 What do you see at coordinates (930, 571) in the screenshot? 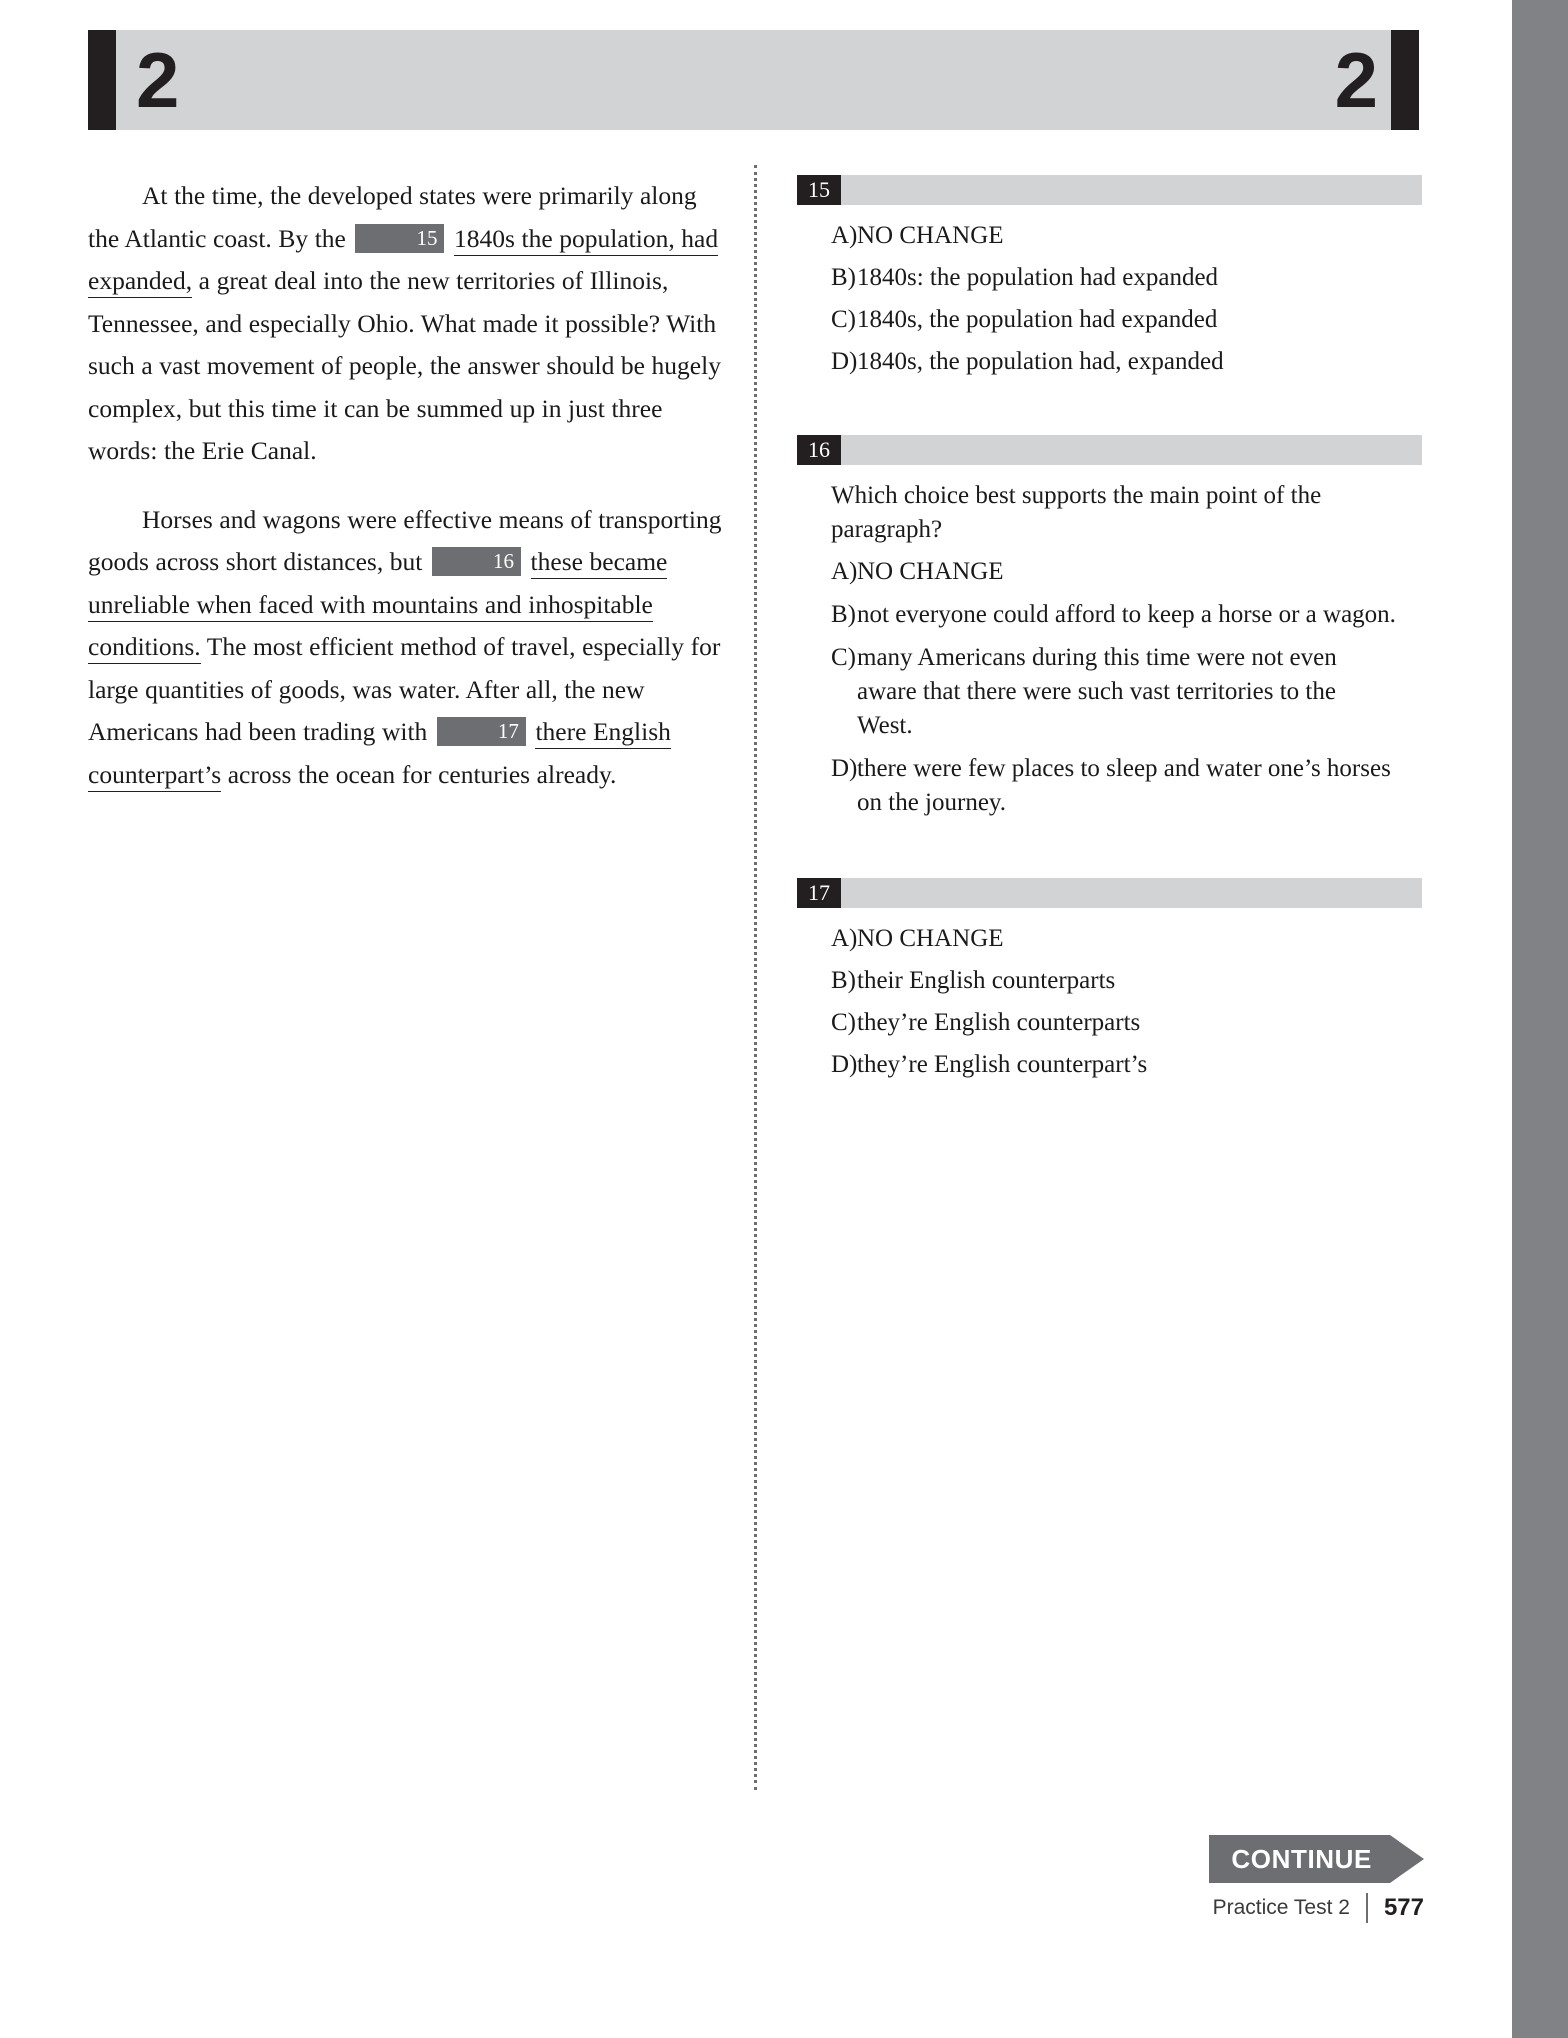
I see `choice-text-16-a: NO CHANGE` at bounding box center [930, 571].